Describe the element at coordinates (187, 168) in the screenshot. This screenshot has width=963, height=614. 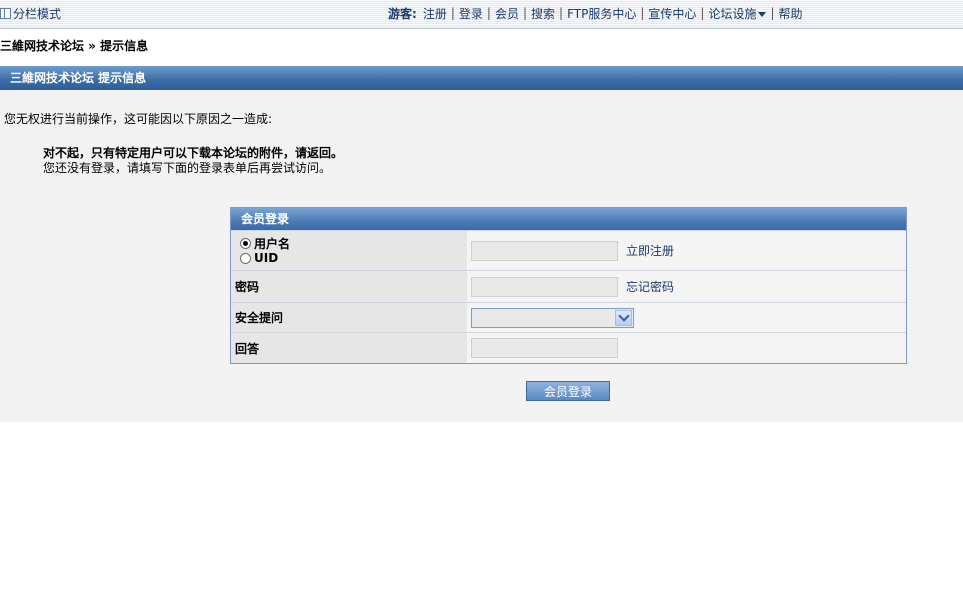
I see `login-hint: 您还没有登录，请填写下面的登录表单后再尝试访问。` at that location.